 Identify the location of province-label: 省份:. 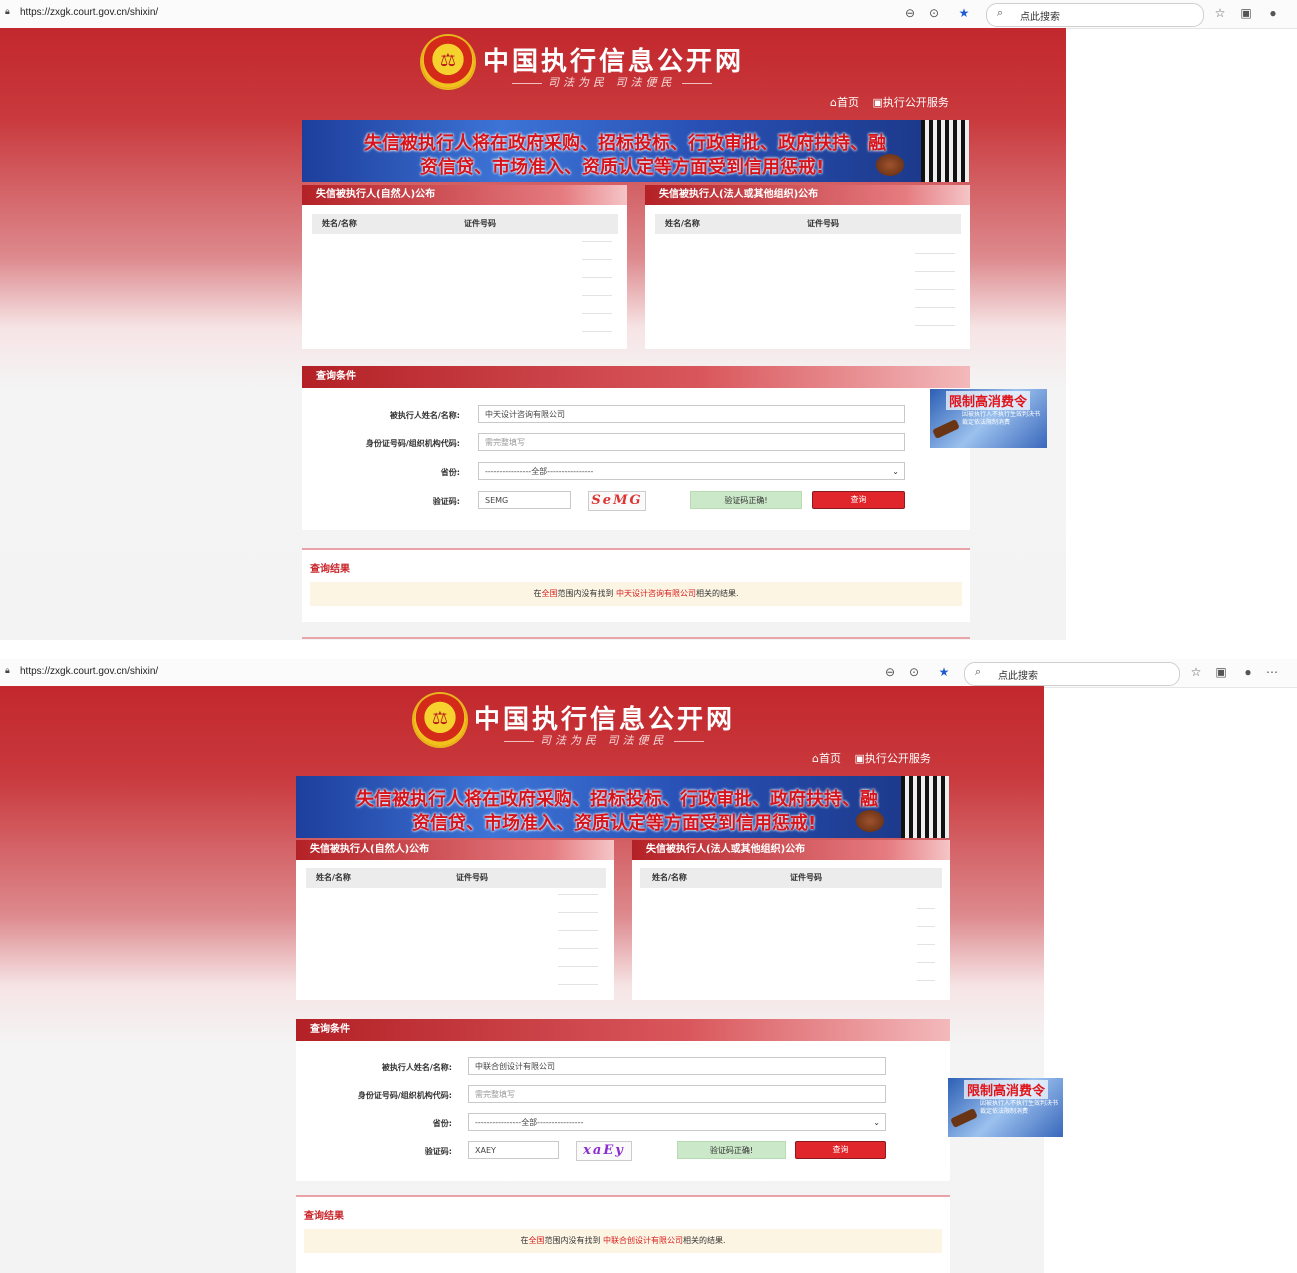
(442, 1123).